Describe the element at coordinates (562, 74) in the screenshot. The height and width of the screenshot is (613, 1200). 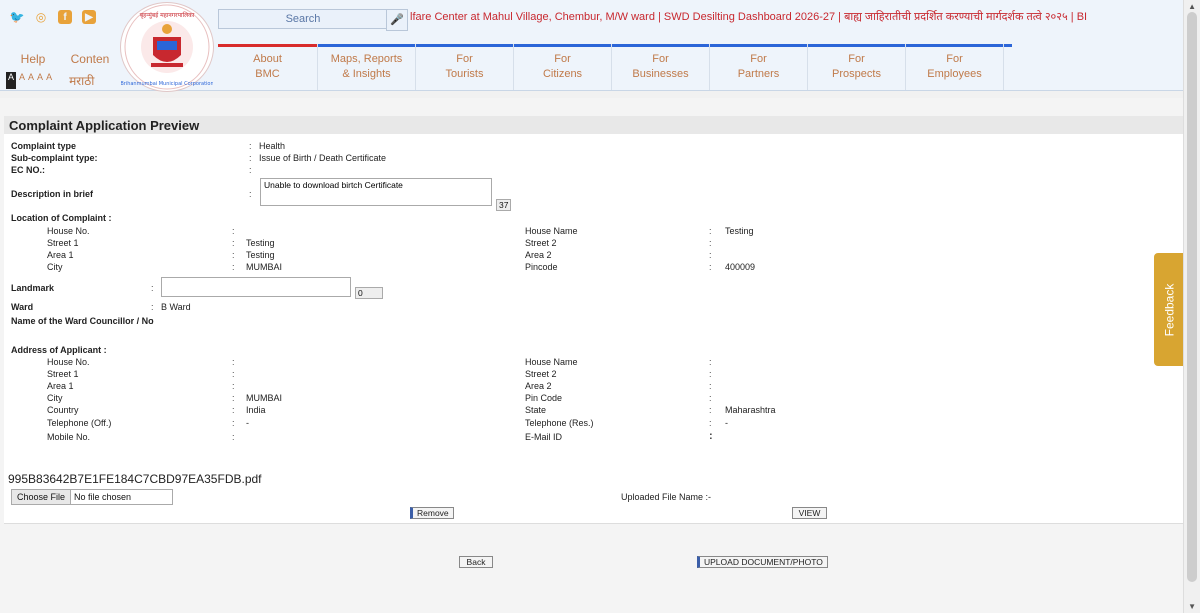
I see `nav-label: Citizens` at that location.